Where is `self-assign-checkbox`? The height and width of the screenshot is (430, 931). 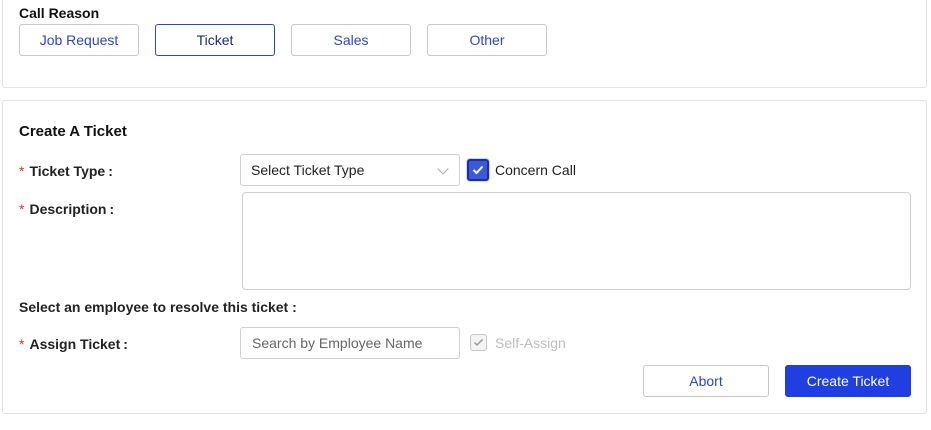
self-assign-checkbox is located at coordinates (478, 342).